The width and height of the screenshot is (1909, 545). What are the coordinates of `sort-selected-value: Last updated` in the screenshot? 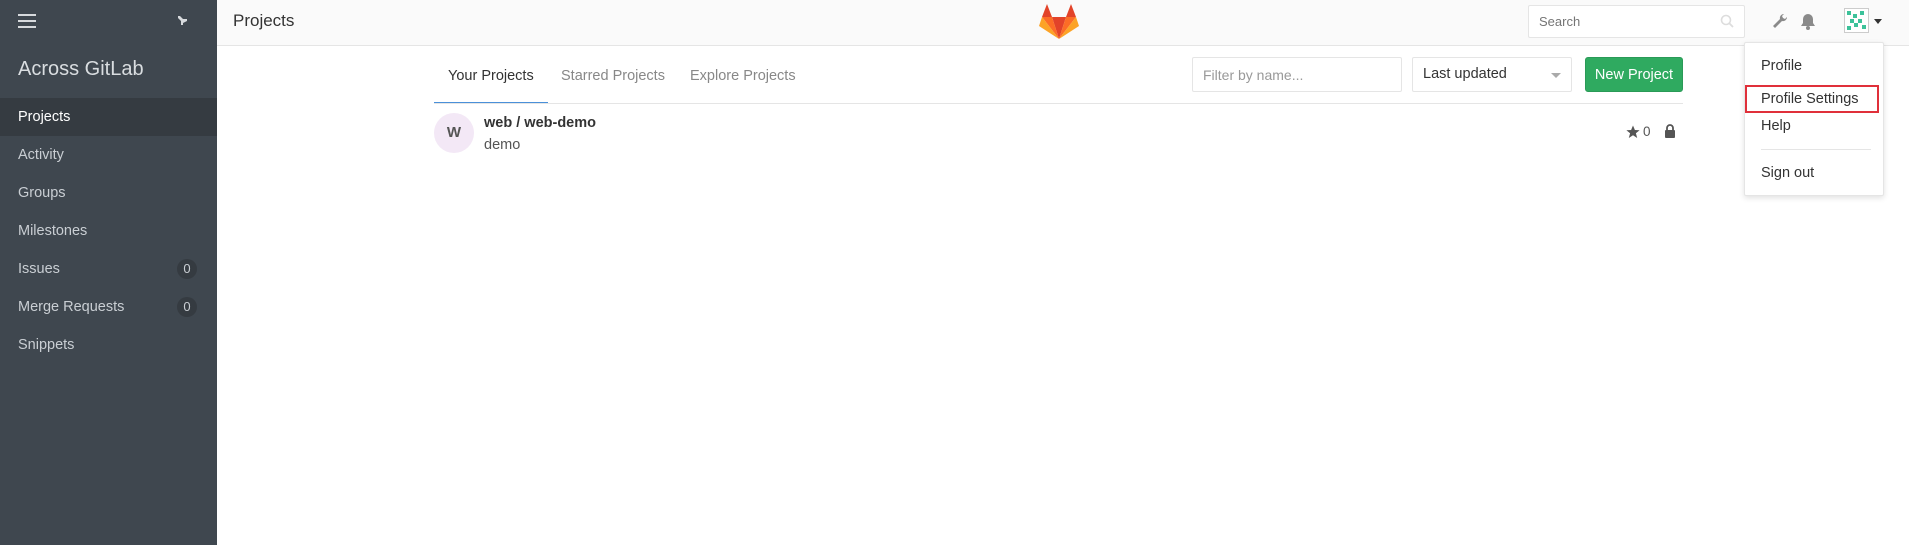 It's located at (1465, 74).